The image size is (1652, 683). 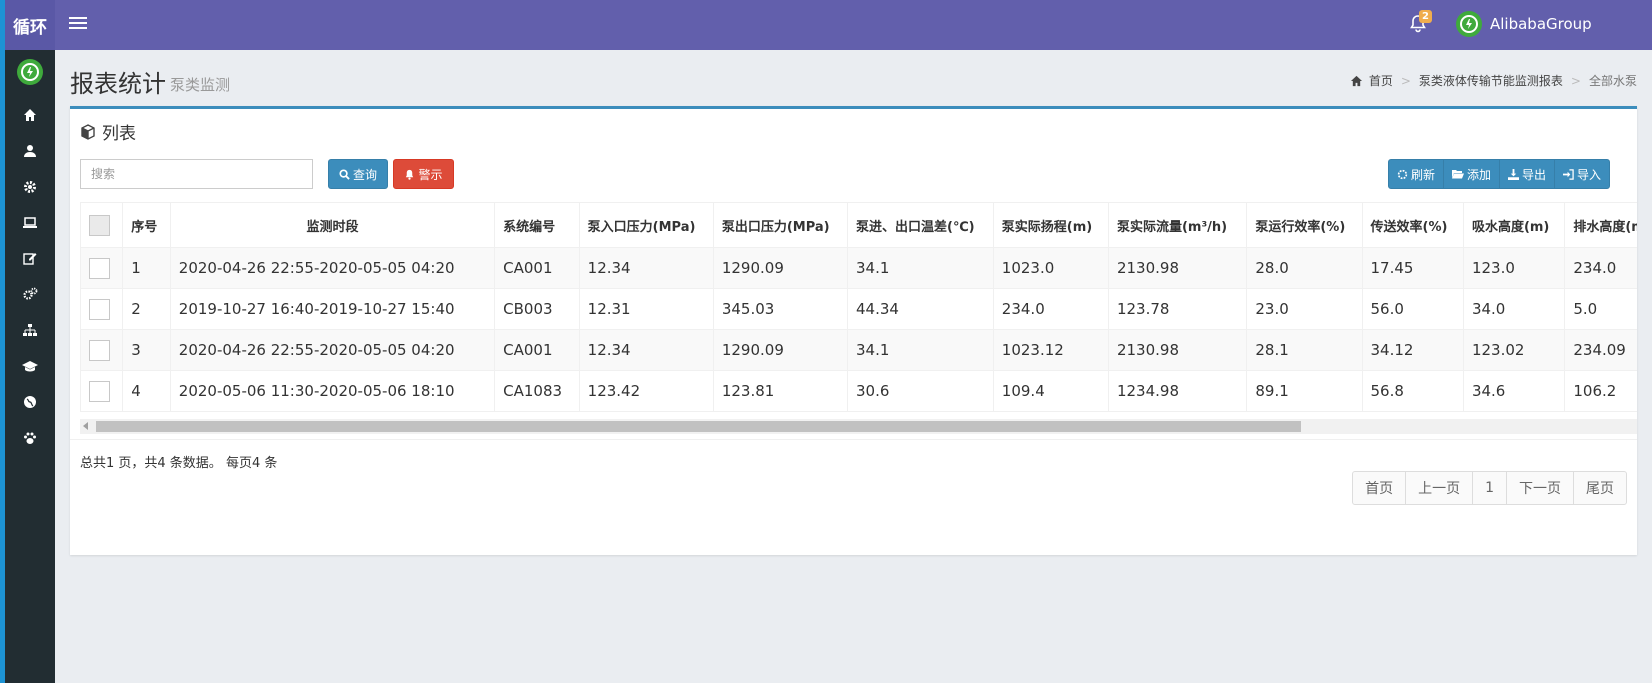 I want to click on table-cell: 2019-10-27 16:40-2019-10-27 15:40, so click(x=332, y=309).